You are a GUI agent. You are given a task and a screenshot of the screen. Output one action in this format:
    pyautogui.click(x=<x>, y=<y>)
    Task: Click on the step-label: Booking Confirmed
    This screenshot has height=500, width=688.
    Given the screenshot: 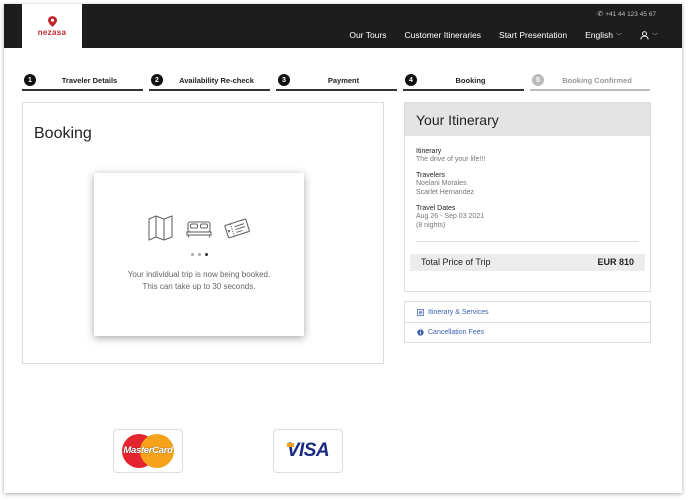 What is the action you would take?
    pyautogui.click(x=597, y=80)
    